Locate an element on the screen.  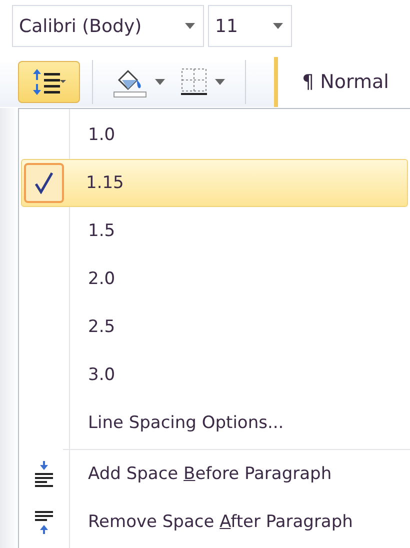
spacing-option: 1.15 is located at coordinates (214, 183).